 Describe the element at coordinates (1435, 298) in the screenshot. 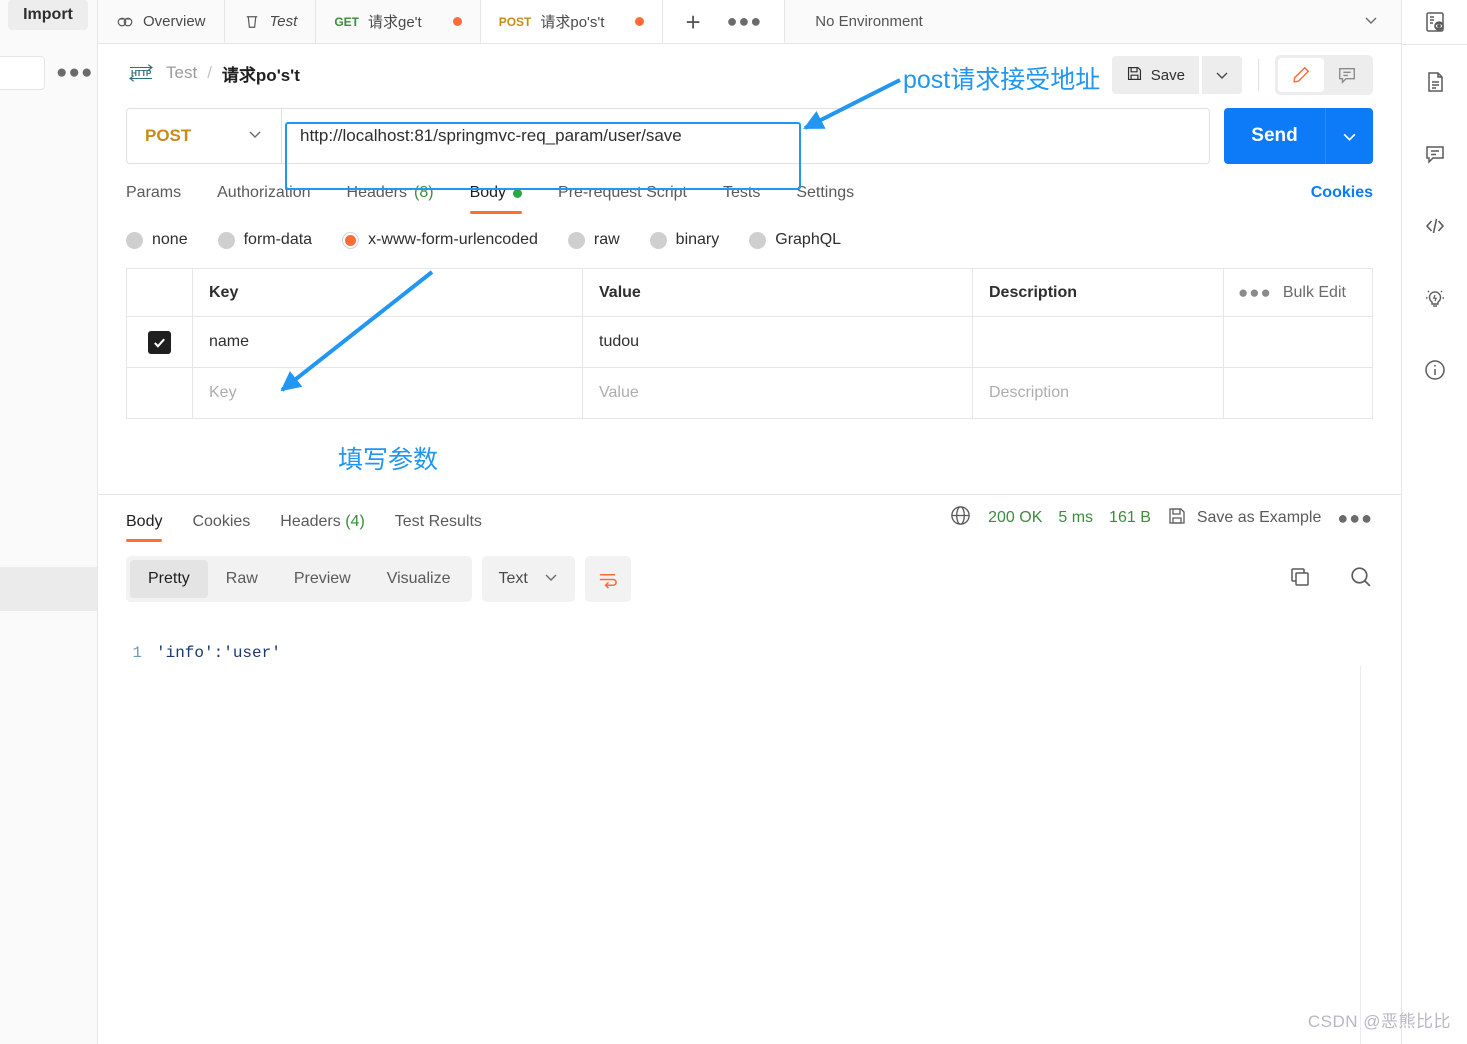

I see `lightbulb-icon` at that location.